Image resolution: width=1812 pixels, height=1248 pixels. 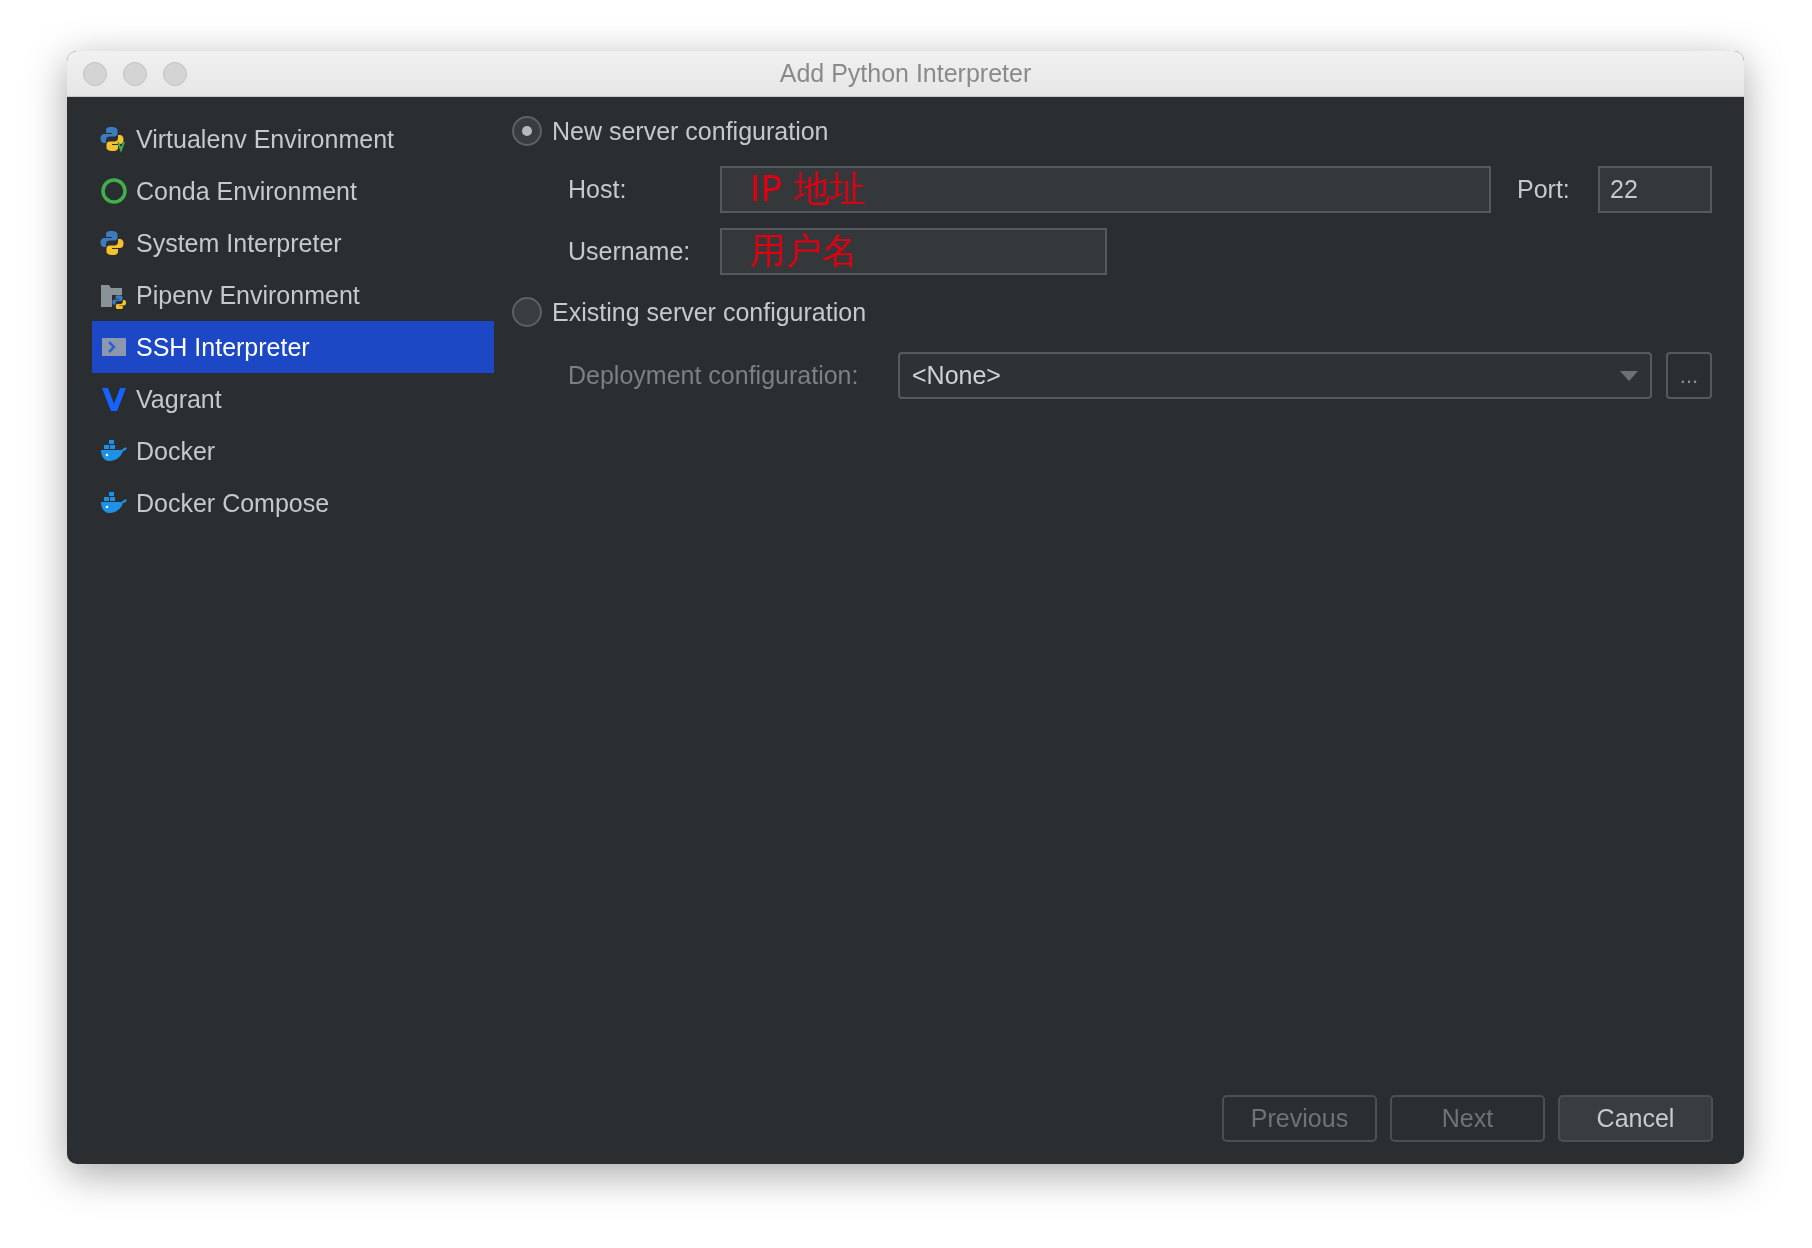 I want to click on radio-label: New server configuration, so click(x=690, y=131).